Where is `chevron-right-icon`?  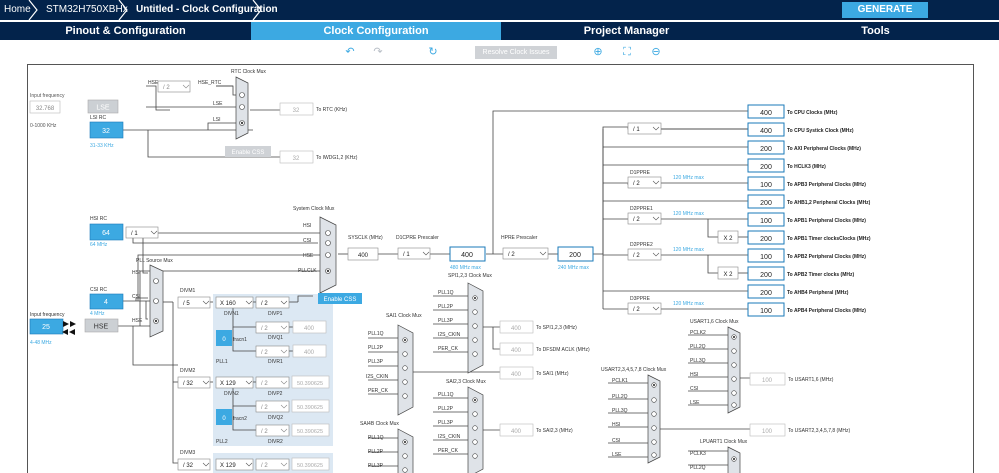
chevron-right-icon is located at coordinates (33, 10).